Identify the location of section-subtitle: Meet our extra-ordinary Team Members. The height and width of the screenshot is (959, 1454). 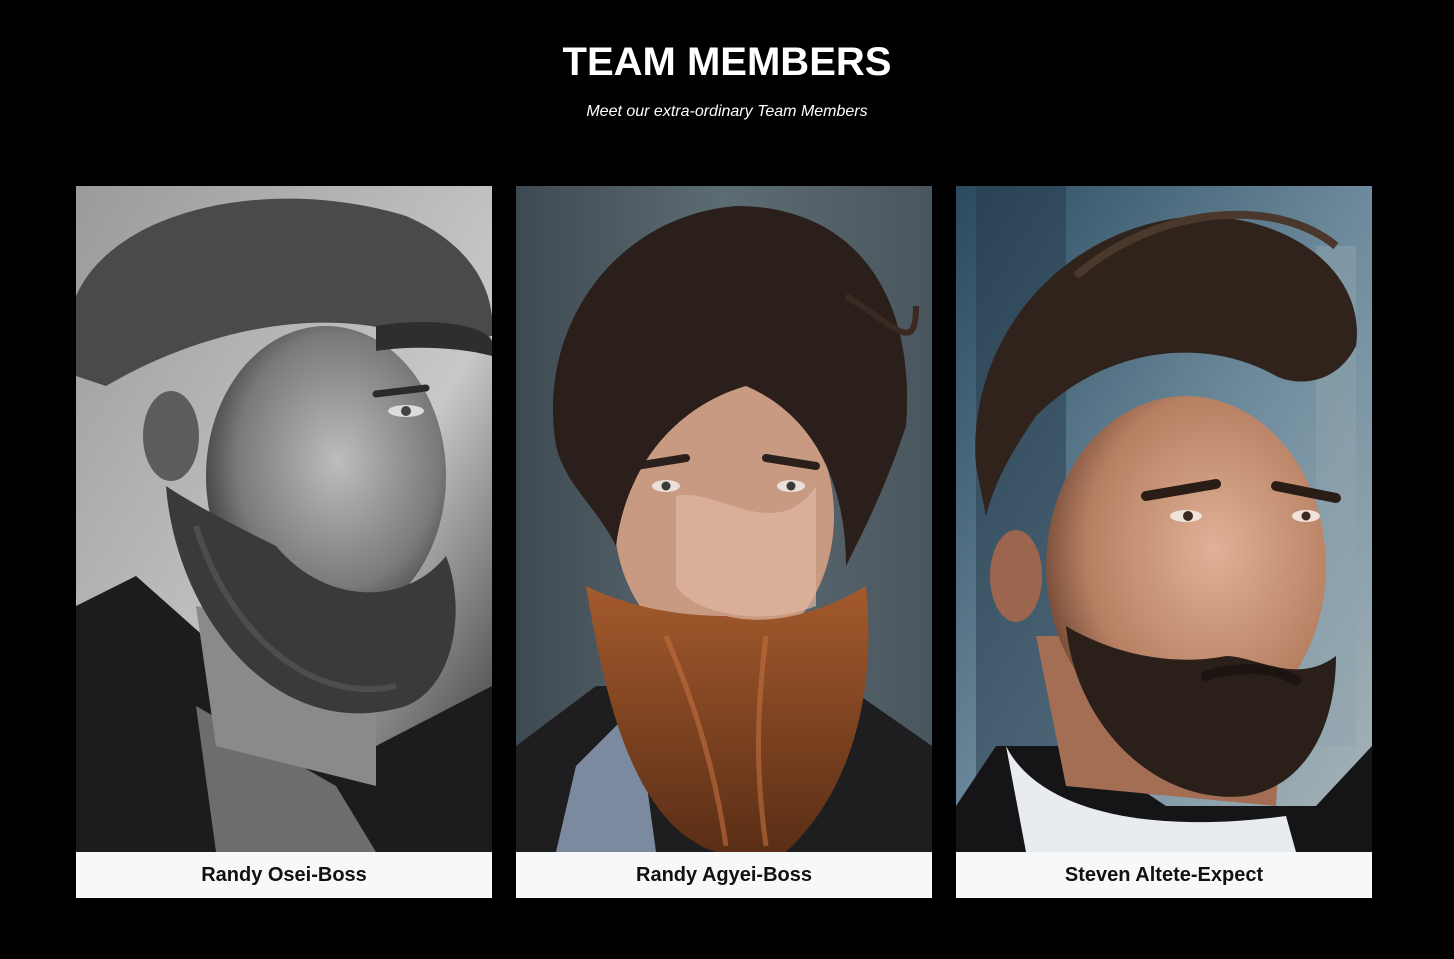
(727, 111).